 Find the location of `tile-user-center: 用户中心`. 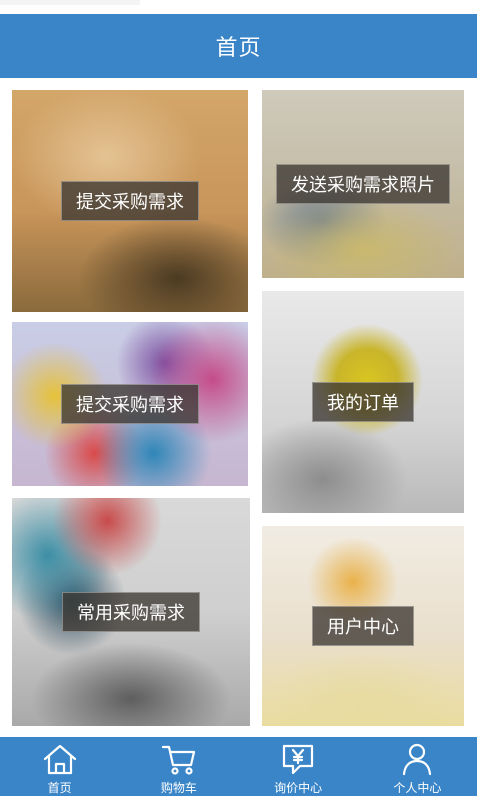

tile-user-center: 用户中心 is located at coordinates (363, 626).